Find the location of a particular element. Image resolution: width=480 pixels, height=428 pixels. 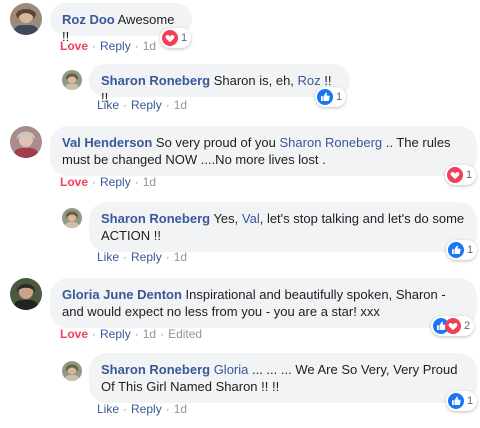

comment-text: Yes, is located at coordinates (226, 218).